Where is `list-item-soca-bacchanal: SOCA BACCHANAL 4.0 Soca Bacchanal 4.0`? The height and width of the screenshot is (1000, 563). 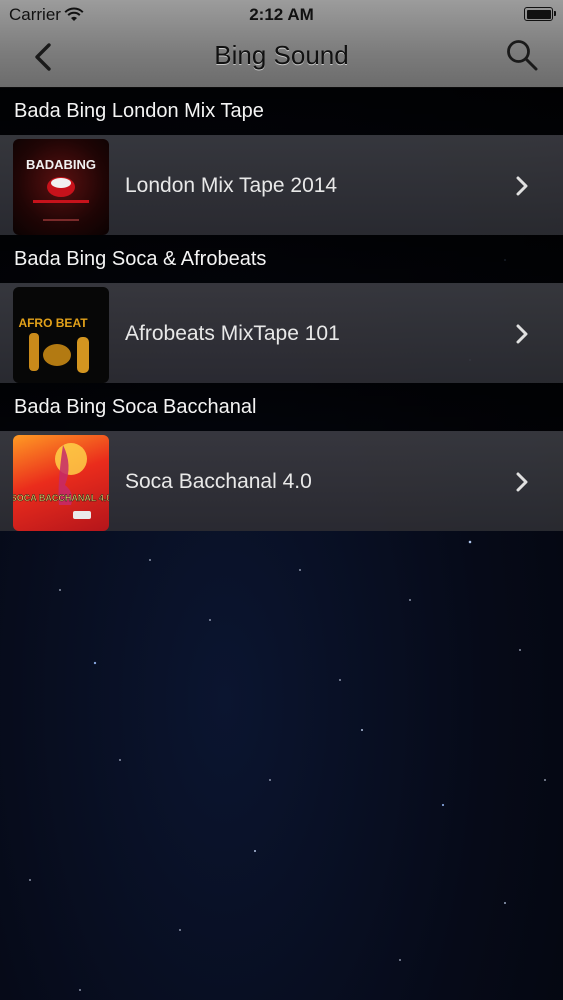
list-item-soca-bacchanal: SOCA BACCHANAL 4.0 Soca Bacchanal 4.0 is located at coordinates (281, 481).